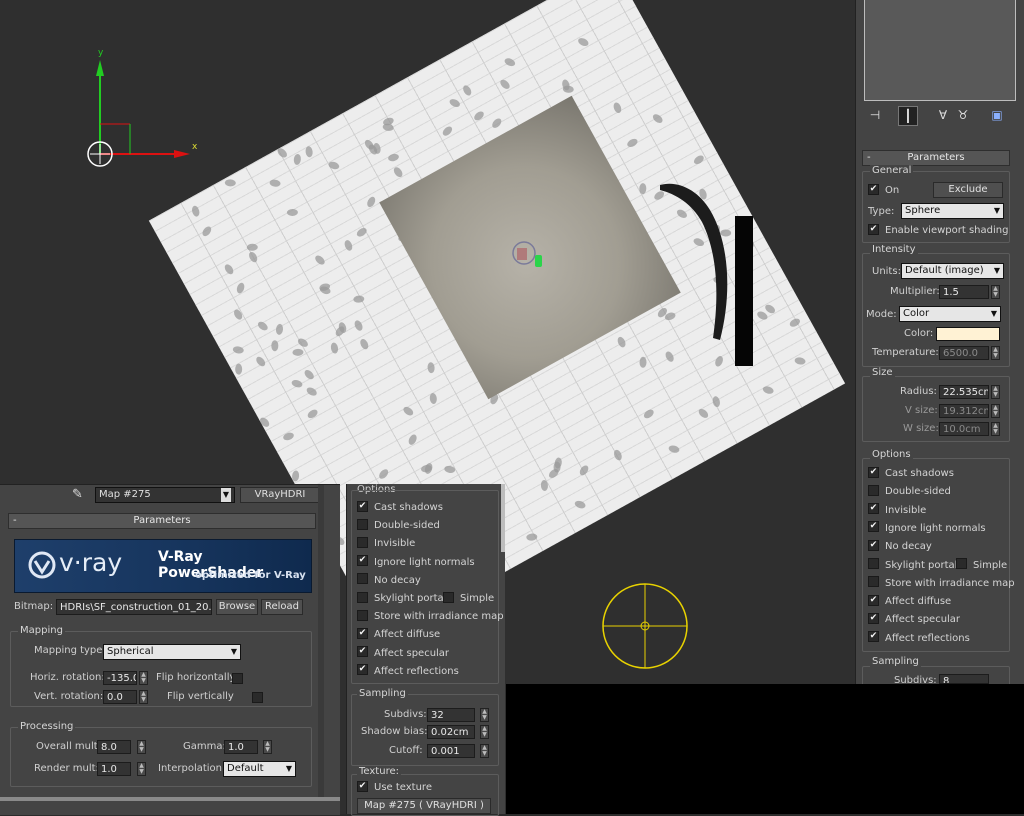 The image size is (1024, 816). I want to click on bitmap-path-input: HDRIs\SF_construction_01_20.hdr, so click(134, 607).